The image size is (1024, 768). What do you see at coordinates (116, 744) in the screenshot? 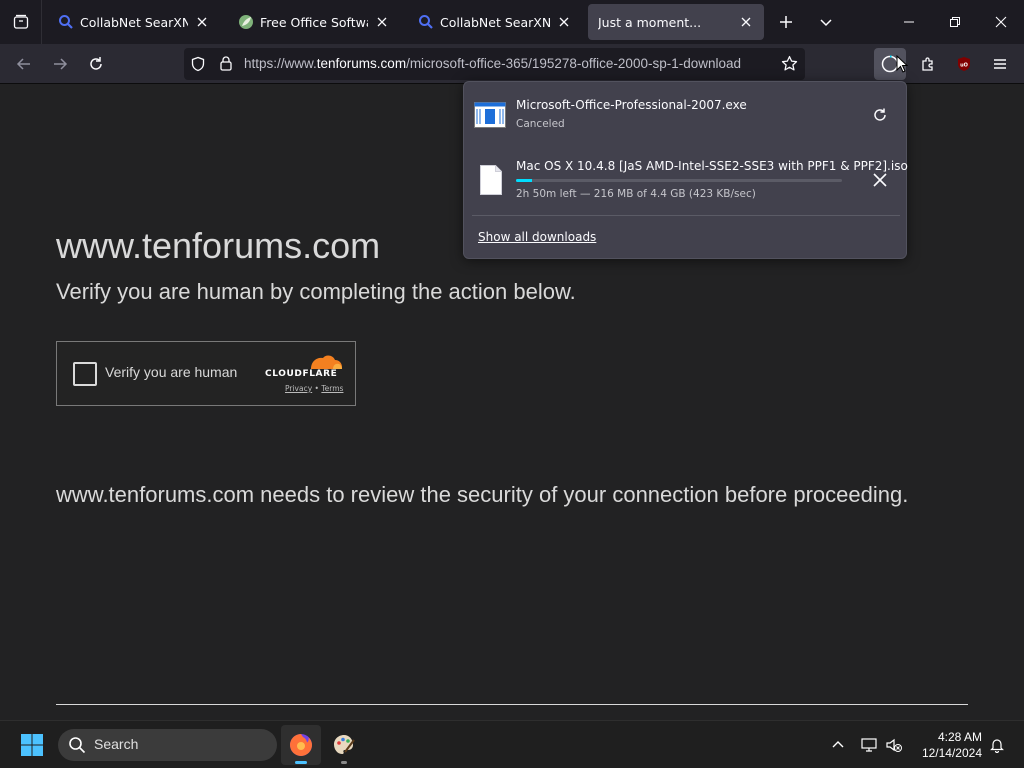
I see `search-label: Search` at bounding box center [116, 744].